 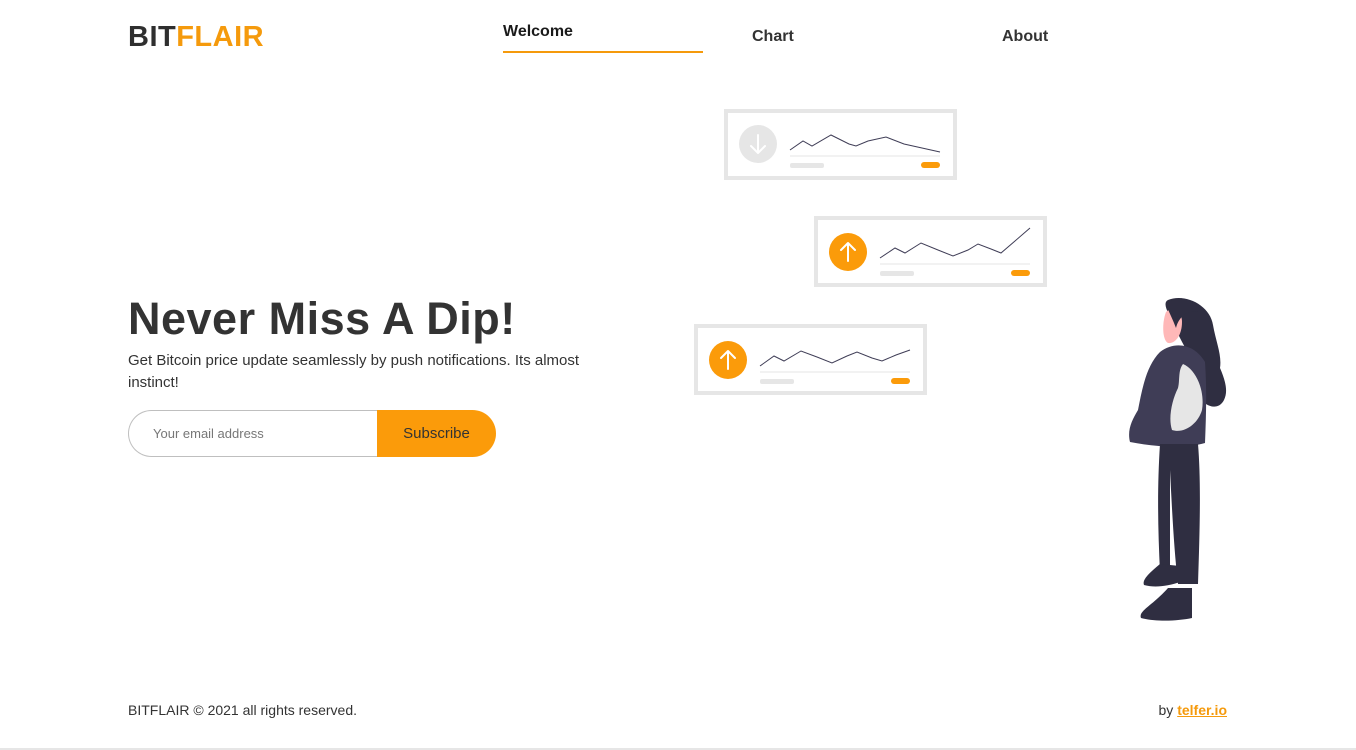 What do you see at coordinates (322, 318) in the screenshot?
I see `hero-headline: Never Miss A Dip!` at bounding box center [322, 318].